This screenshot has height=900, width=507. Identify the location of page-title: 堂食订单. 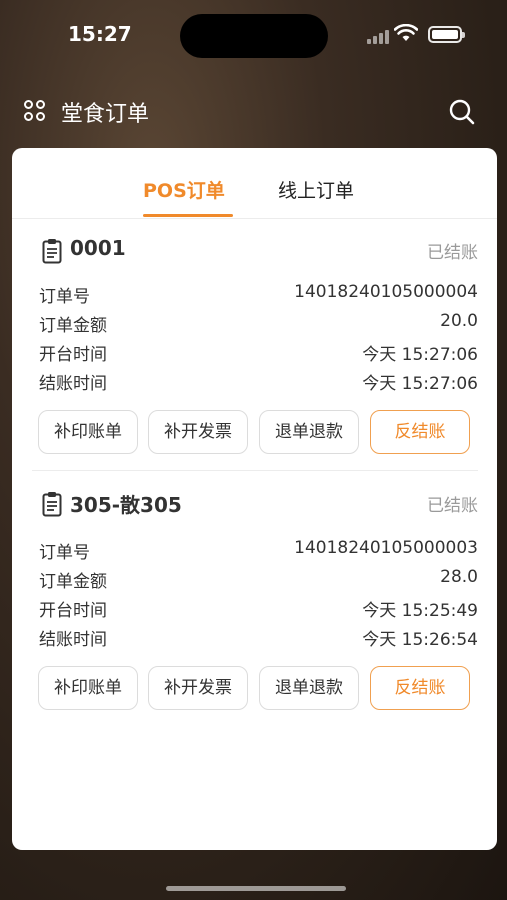
(105, 114).